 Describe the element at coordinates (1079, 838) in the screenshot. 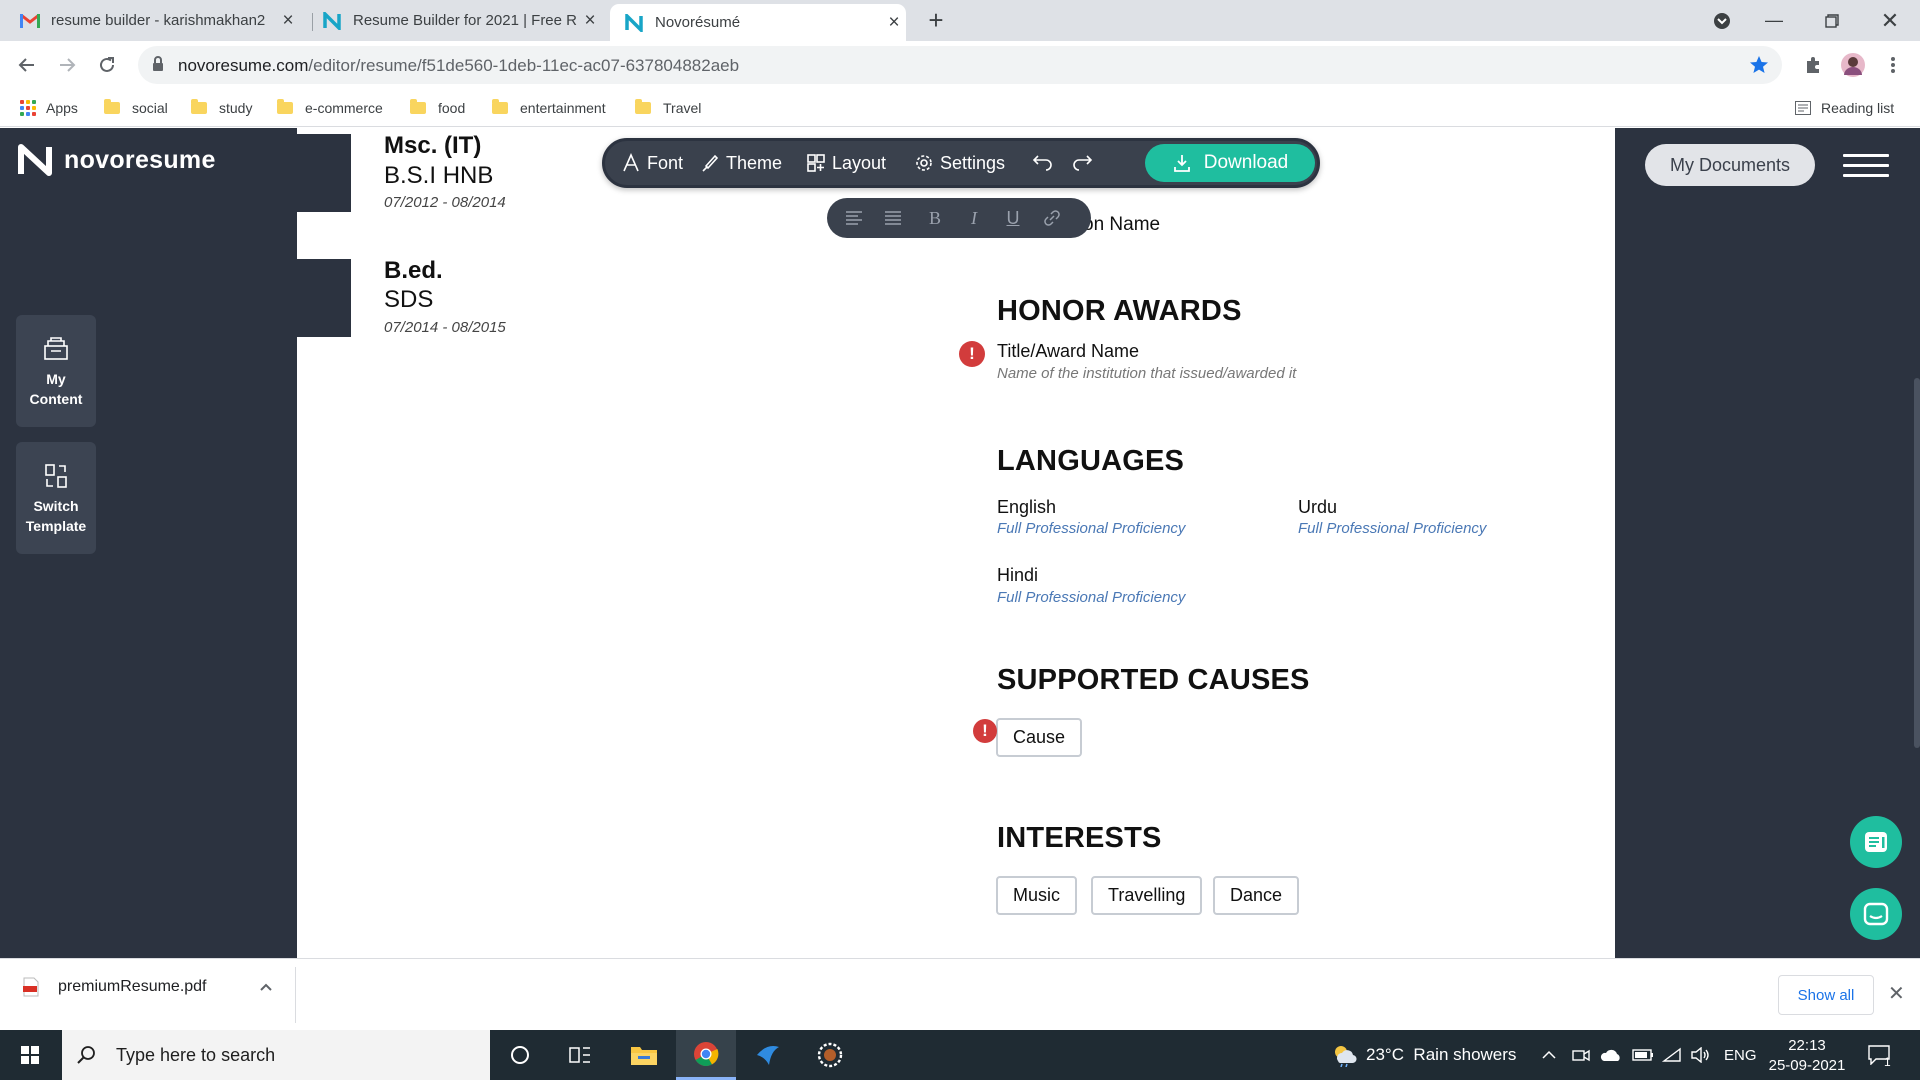

I see `interests-heading: INTERESTS` at that location.